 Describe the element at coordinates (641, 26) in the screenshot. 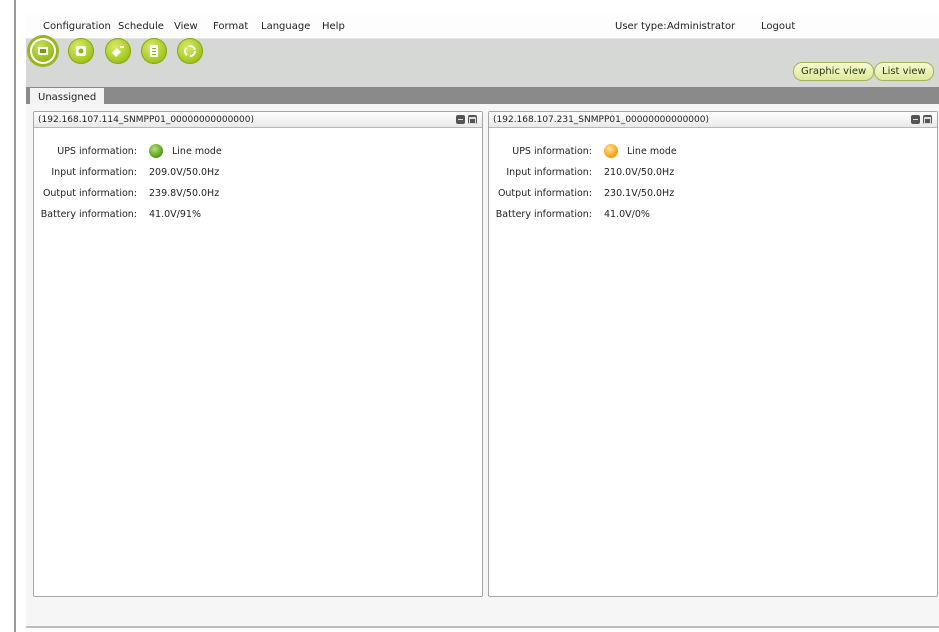

I see `user-type-label: User type:` at that location.